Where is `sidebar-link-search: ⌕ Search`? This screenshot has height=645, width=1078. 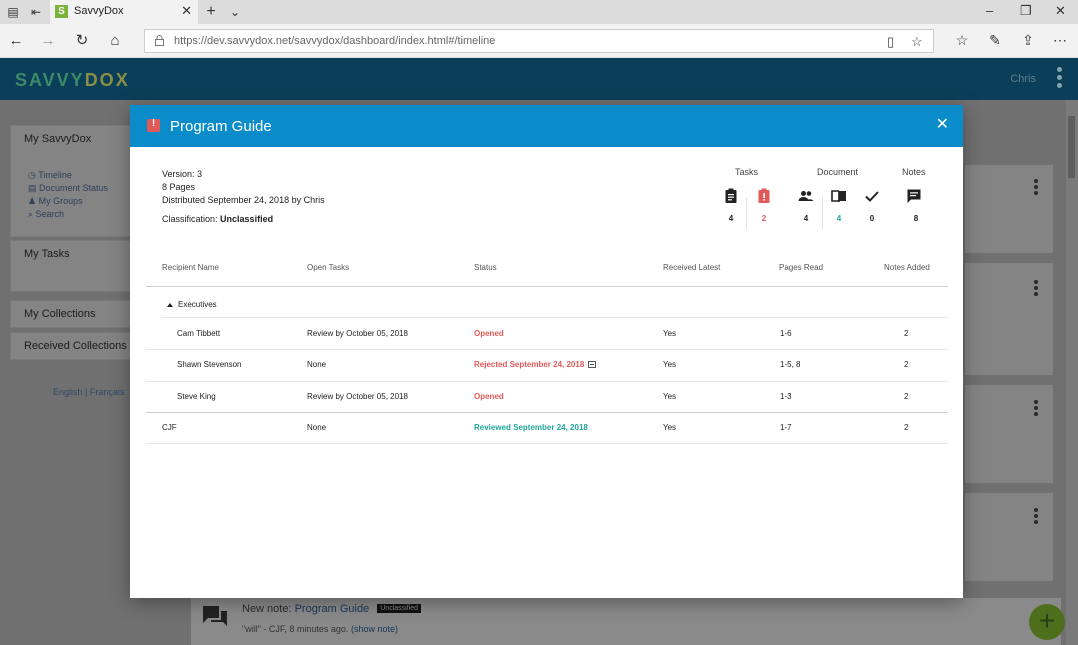
sidebar-link-search: ⌕ Search is located at coordinates (46, 214).